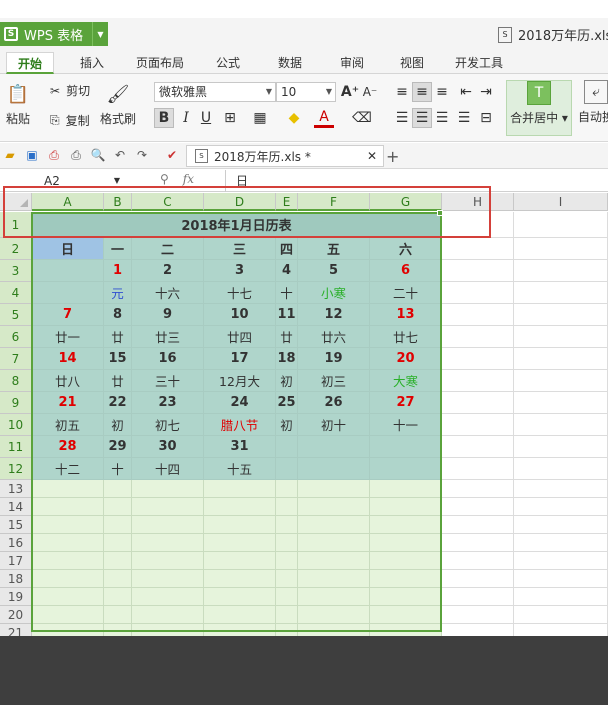 The height and width of the screenshot is (705, 608). I want to click on row-header-9: 9, so click(16, 403).